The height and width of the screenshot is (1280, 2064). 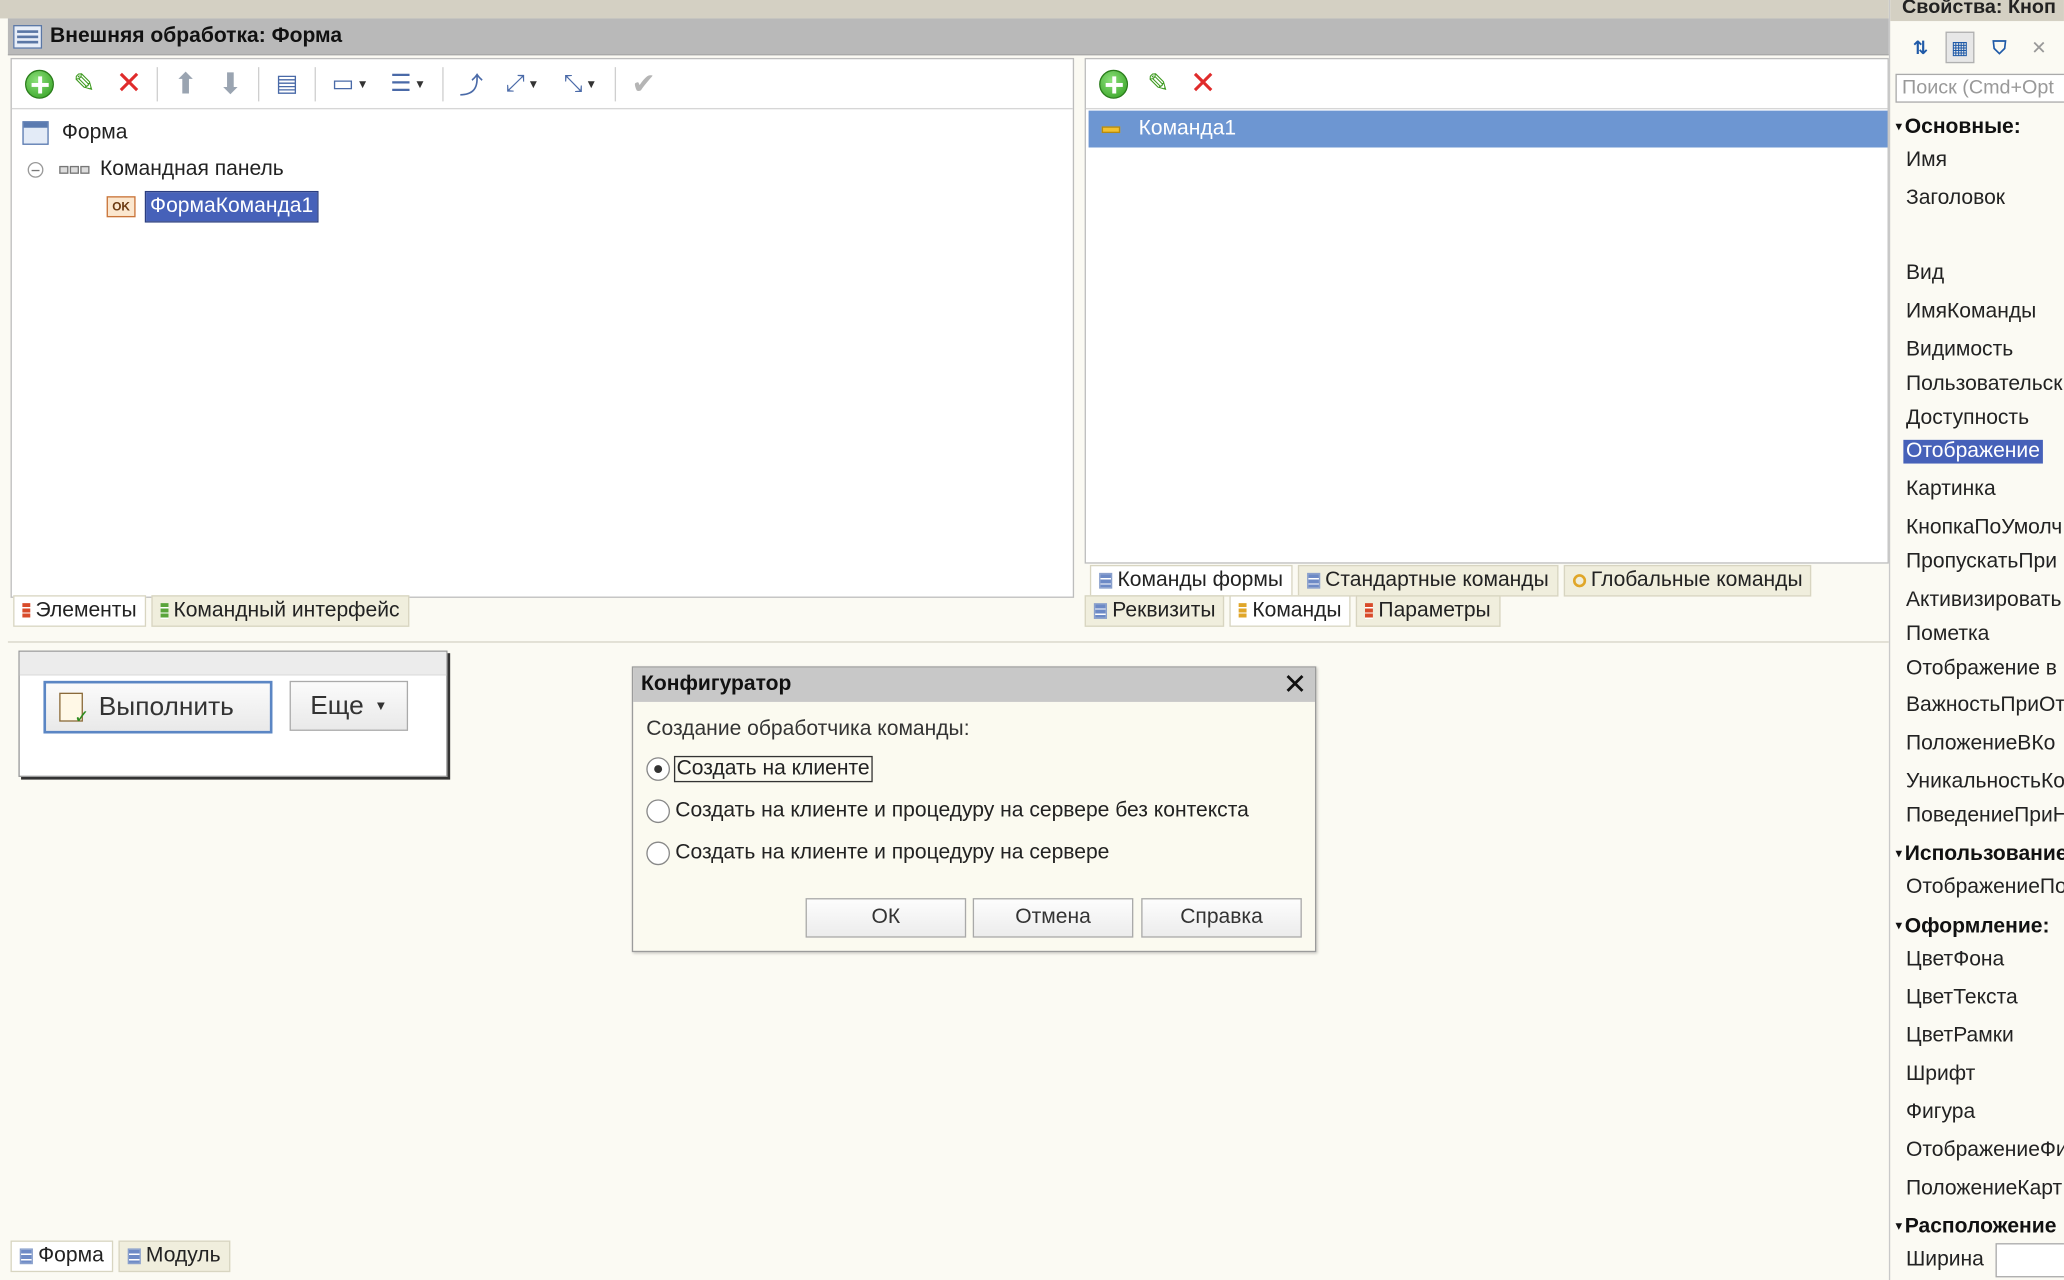 I want to click on prop-width: Ширина, so click(x=1945, y=1260).